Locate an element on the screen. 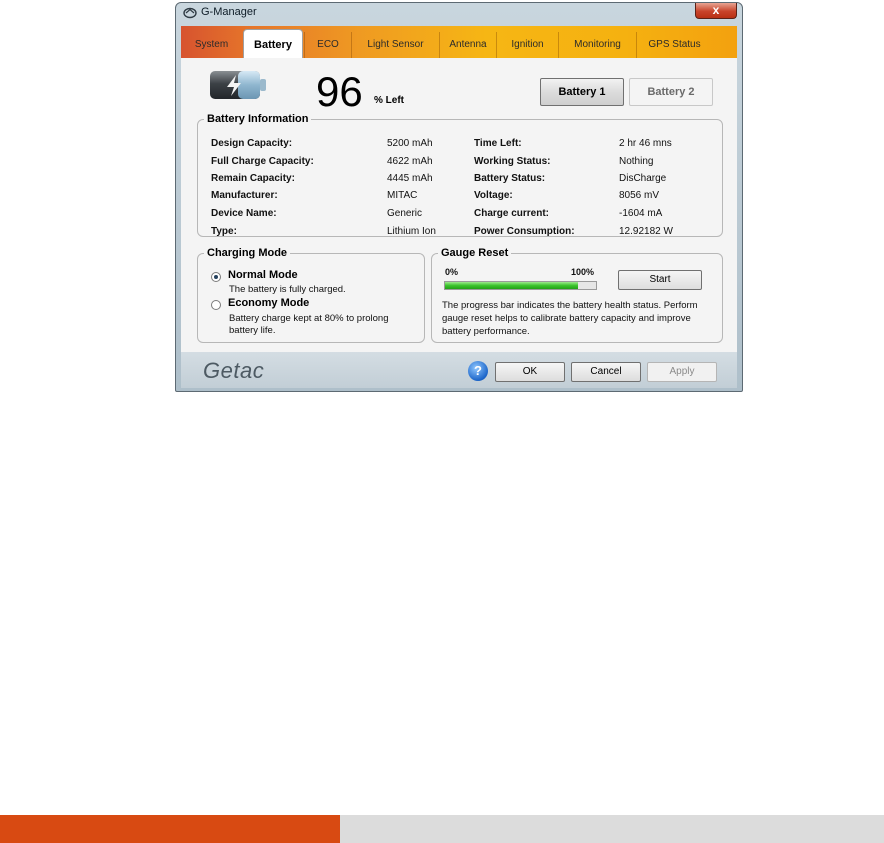 This screenshot has width=884, height=843. tab-gps-status: GPS Status is located at coordinates (674, 45).